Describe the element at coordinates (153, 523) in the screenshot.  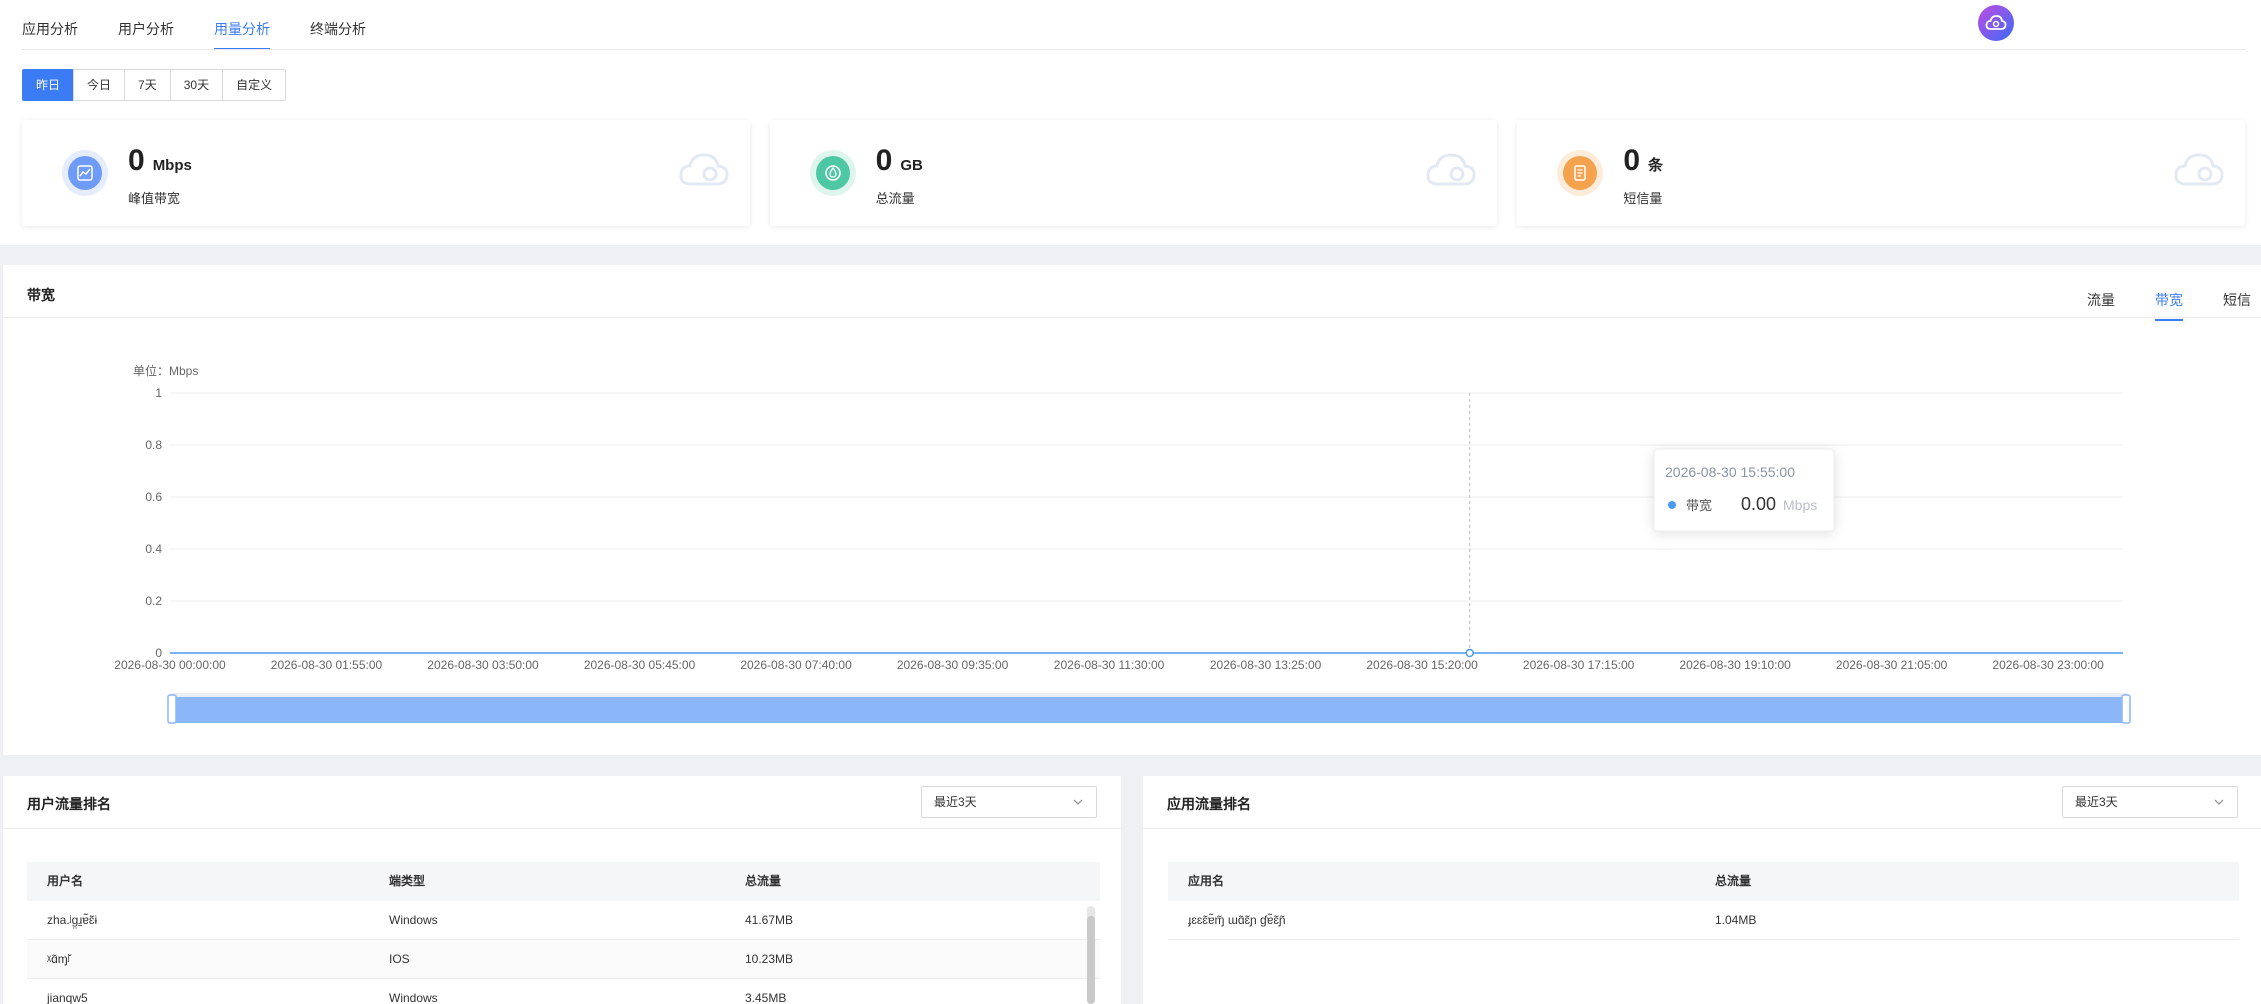
I see `y-ticks: 10.80.60.40.20` at that location.